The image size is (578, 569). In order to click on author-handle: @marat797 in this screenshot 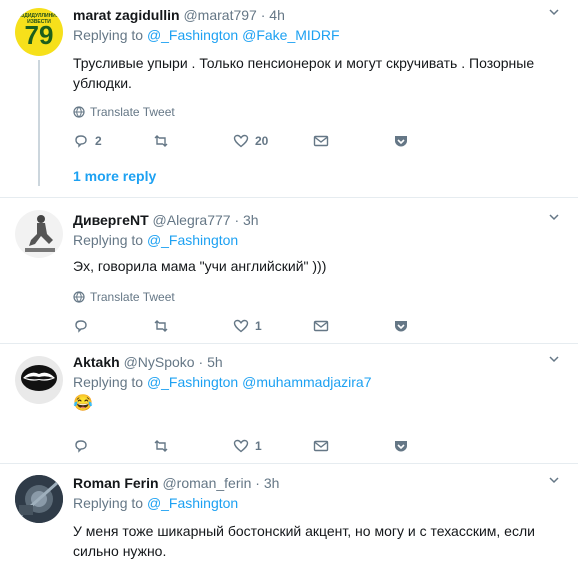, I will do `click(219, 15)`.